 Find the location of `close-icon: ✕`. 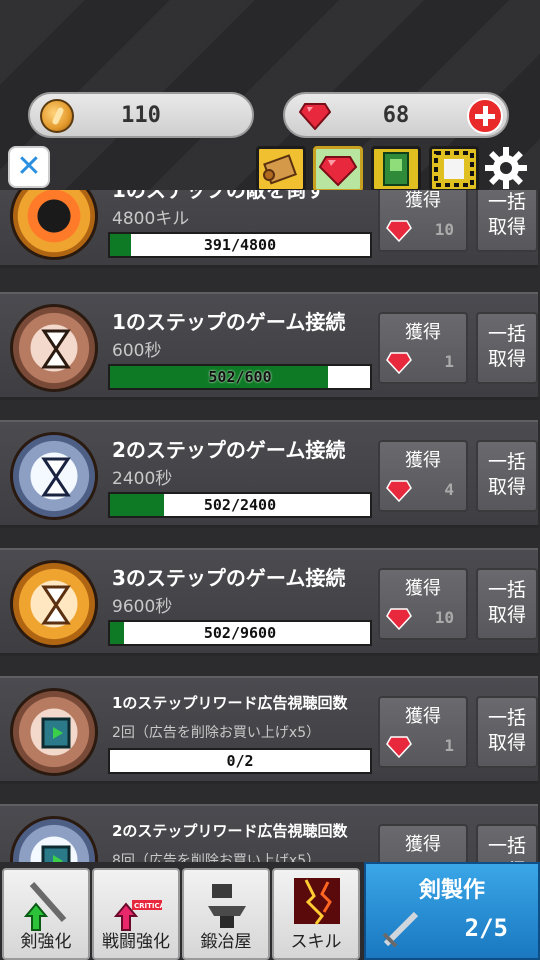

close-icon: ✕ is located at coordinates (29, 166).